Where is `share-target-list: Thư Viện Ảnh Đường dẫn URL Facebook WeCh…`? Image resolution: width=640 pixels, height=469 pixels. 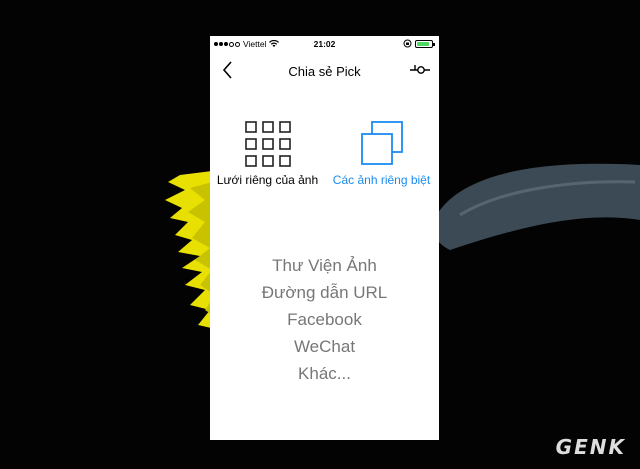 share-target-list: Thư Viện Ảnh Đường dẫn URL Facebook WeCh… is located at coordinates (324, 319).